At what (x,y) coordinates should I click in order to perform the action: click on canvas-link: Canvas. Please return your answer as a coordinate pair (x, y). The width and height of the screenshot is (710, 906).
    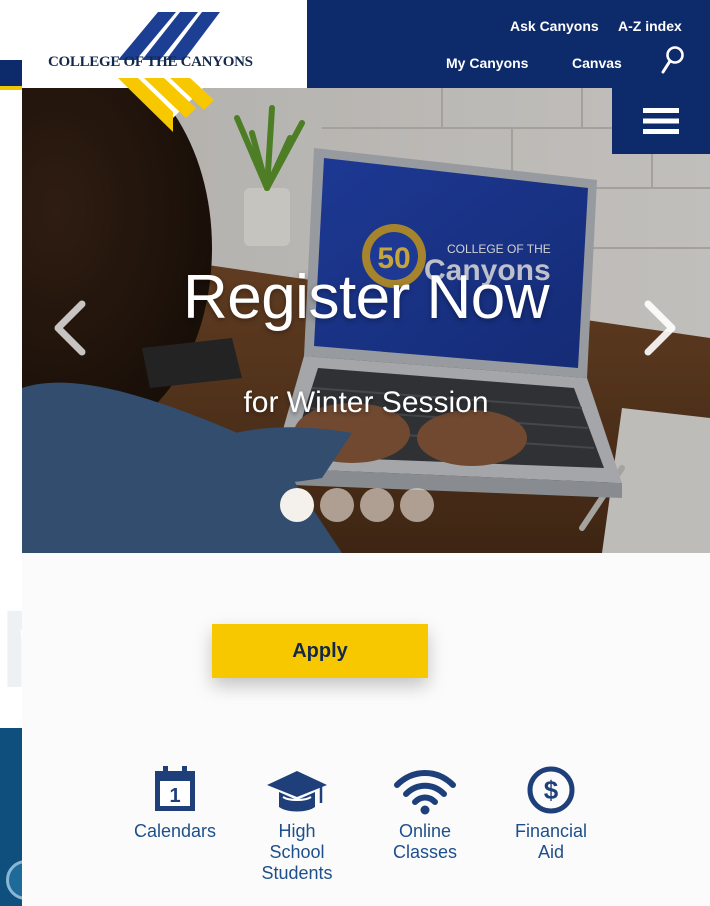
    Looking at the image, I should click on (597, 63).